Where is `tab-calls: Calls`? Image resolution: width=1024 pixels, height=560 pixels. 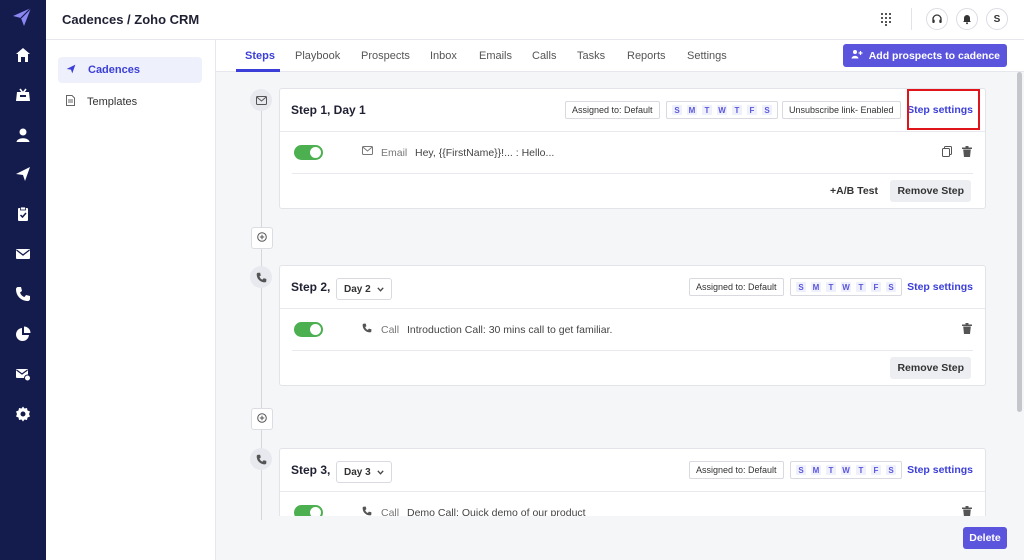 tab-calls: Calls is located at coordinates (544, 56).